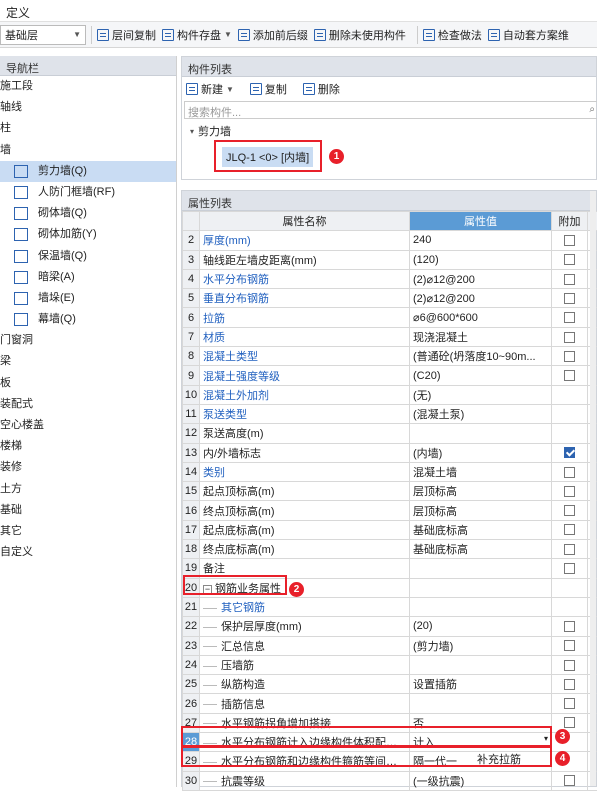 The height and width of the screenshot is (791, 597). What do you see at coordinates (88, 128) in the screenshot?
I see `nav-item: 柱` at bounding box center [88, 128].